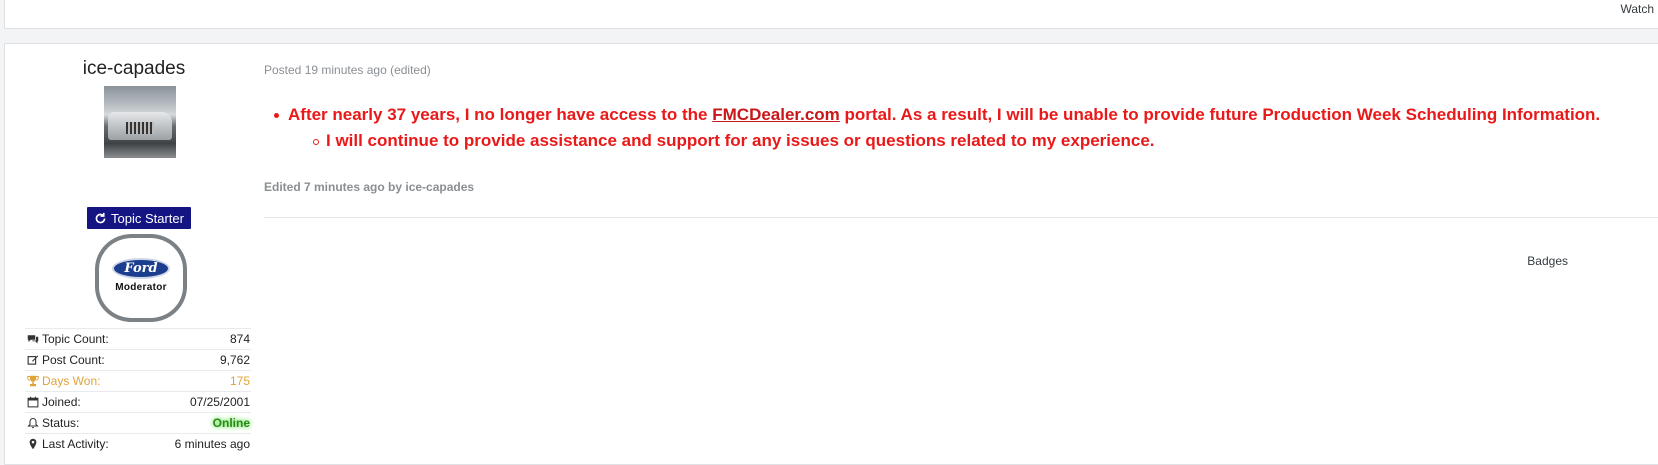 This screenshot has height=465, width=1658. I want to click on stat-label: Last Activity:, so click(75, 444).